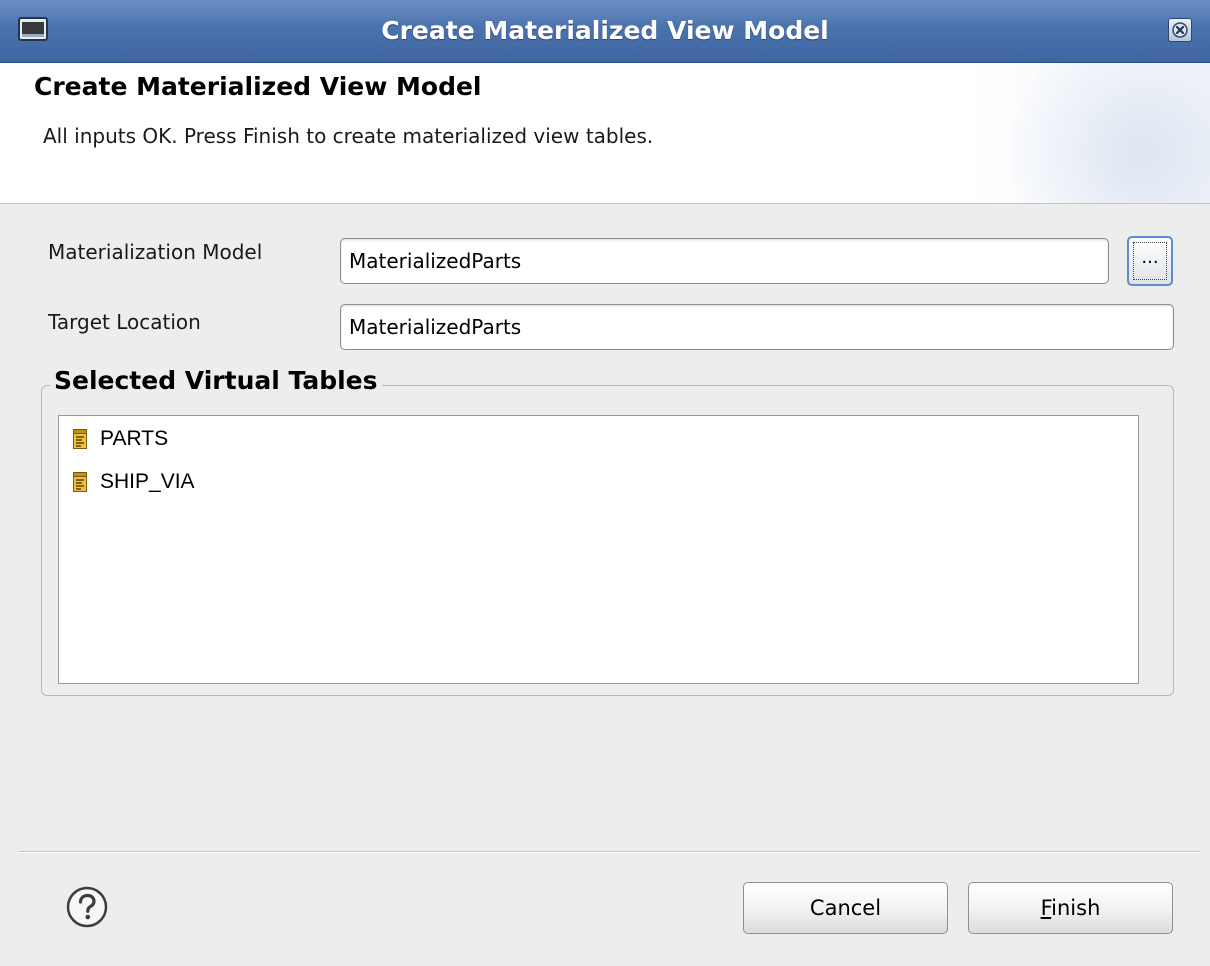 The height and width of the screenshot is (966, 1210). I want to click on title-bar: Create Materialized View Model, so click(605, 31).